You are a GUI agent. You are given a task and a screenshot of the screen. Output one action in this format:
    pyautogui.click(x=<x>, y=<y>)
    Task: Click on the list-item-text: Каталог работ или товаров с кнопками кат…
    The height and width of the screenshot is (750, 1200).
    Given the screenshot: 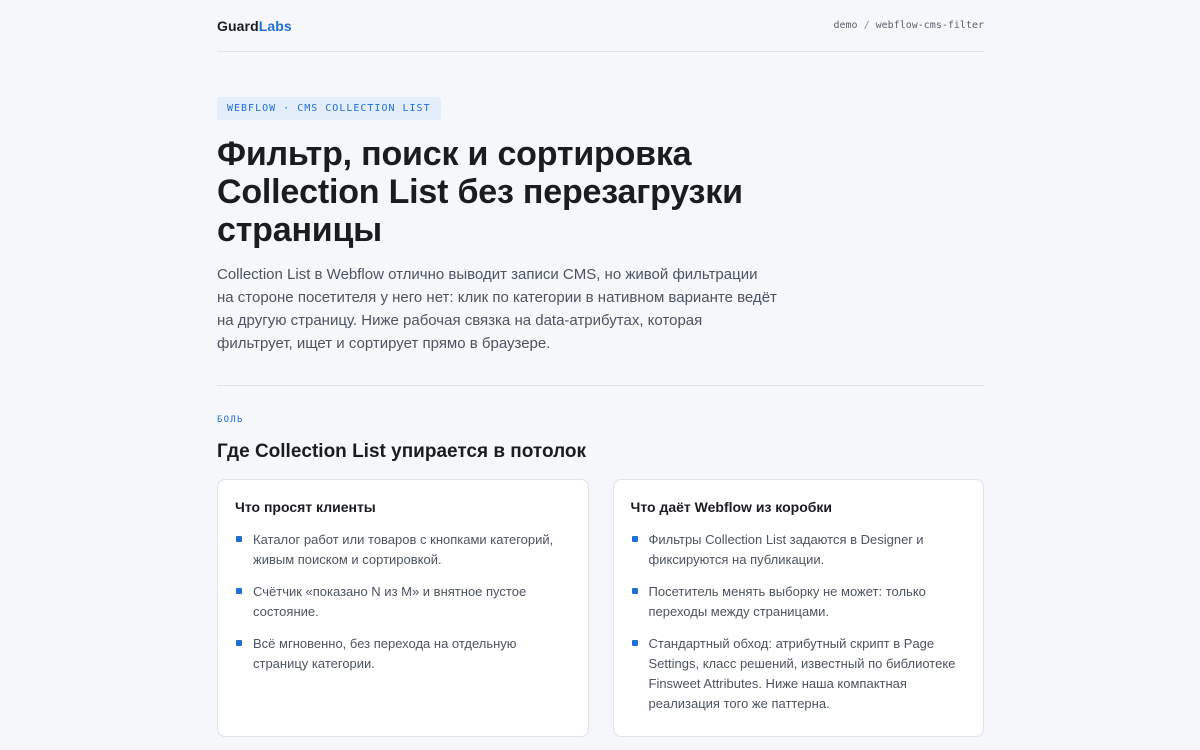 What is the action you would take?
    pyautogui.click(x=403, y=549)
    